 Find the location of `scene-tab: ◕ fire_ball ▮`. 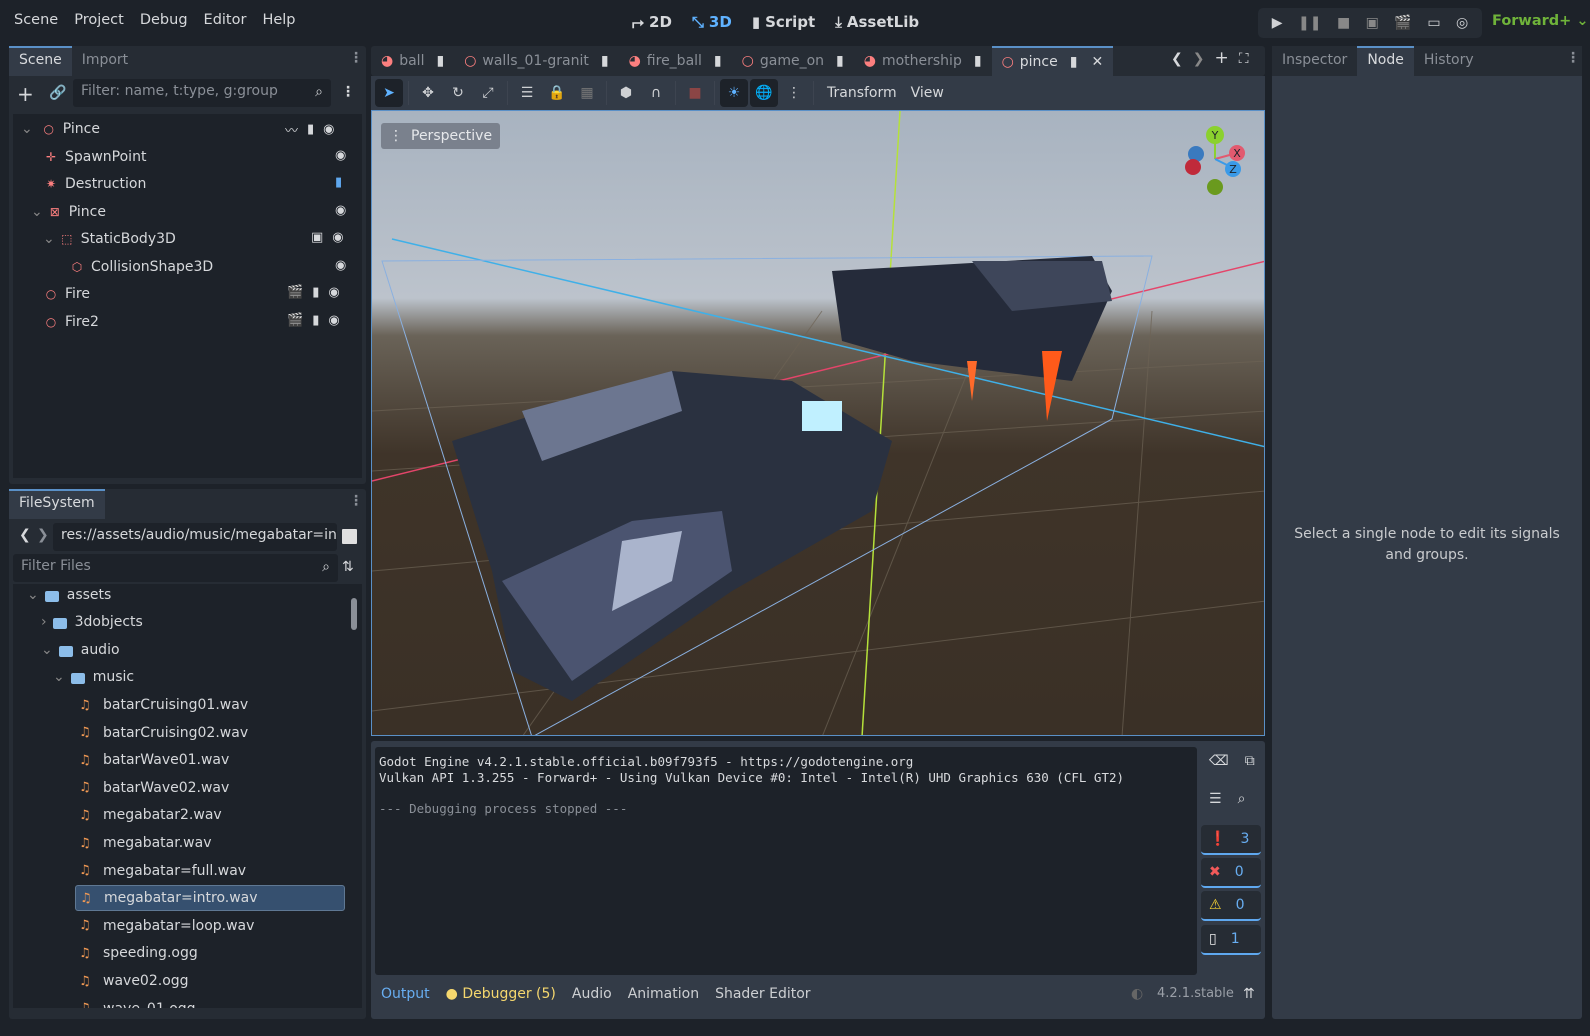

scene-tab: ◕ fire_ball ▮ is located at coordinates (675, 61).